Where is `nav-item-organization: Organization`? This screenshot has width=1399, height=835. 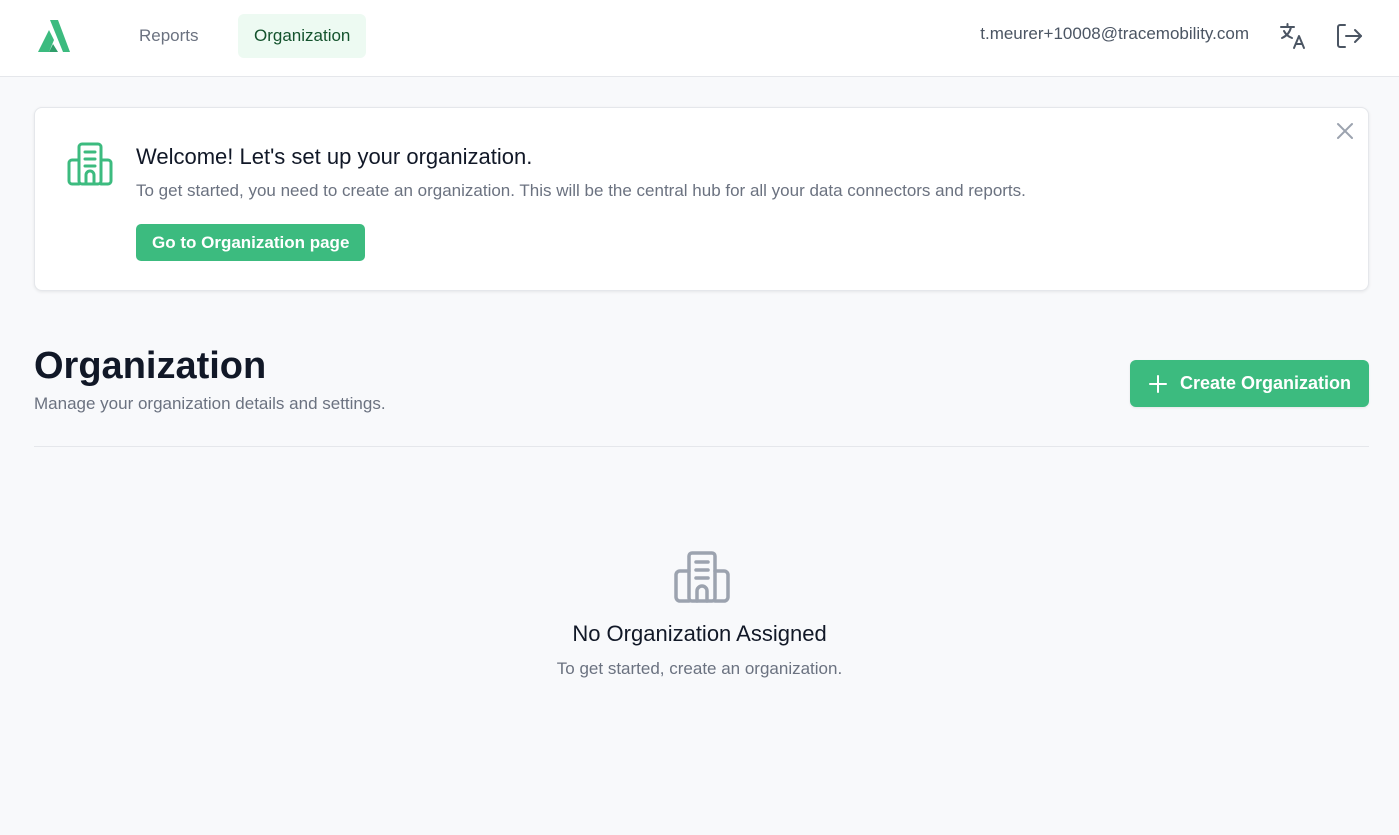 nav-item-organization: Organization is located at coordinates (302, 36).